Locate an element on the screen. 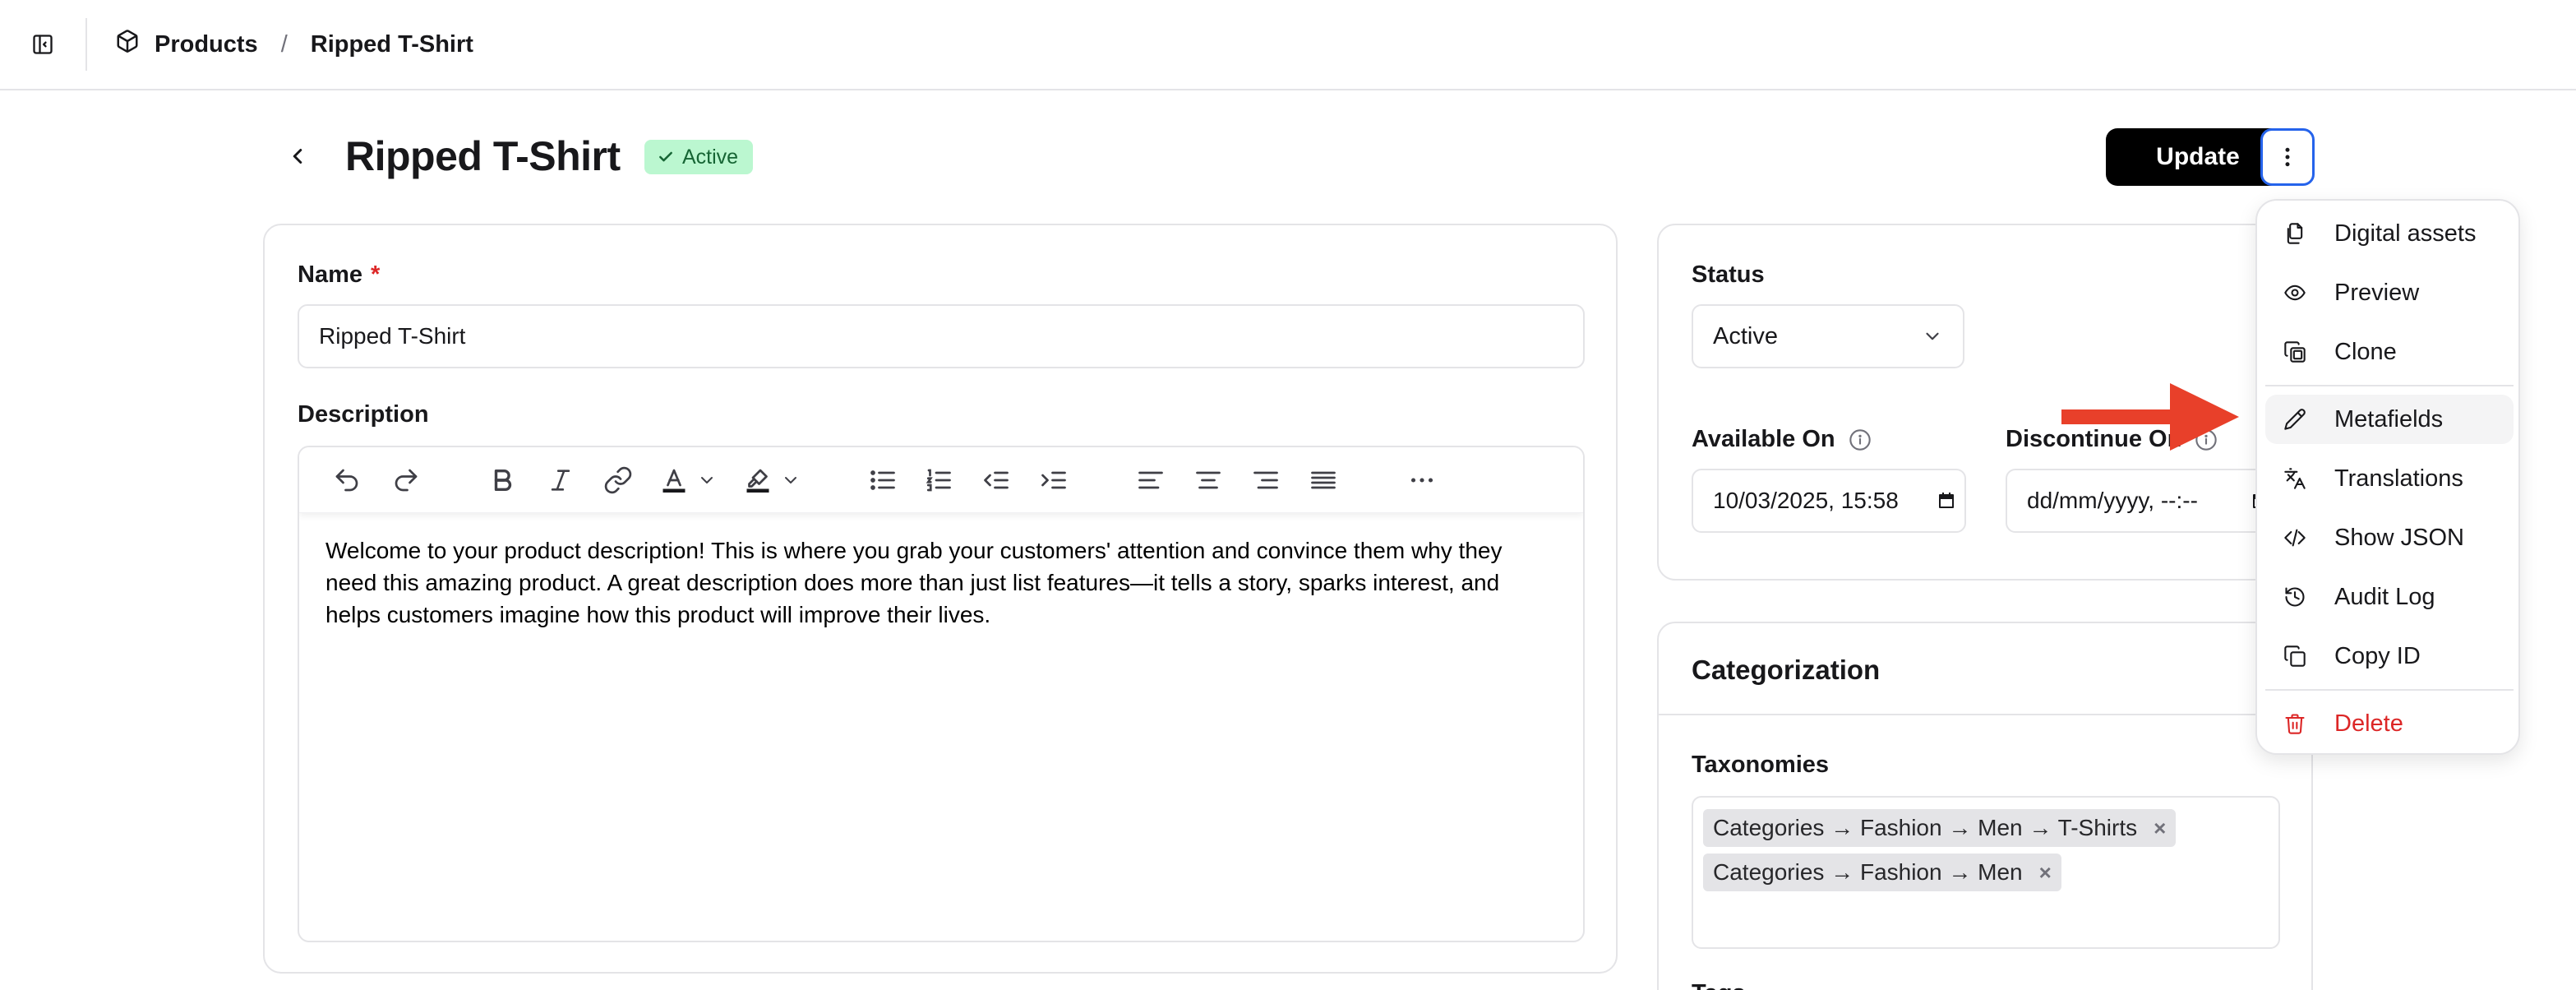  menu-item-show-json: Show JSON is located at coordinates (2389, 537).